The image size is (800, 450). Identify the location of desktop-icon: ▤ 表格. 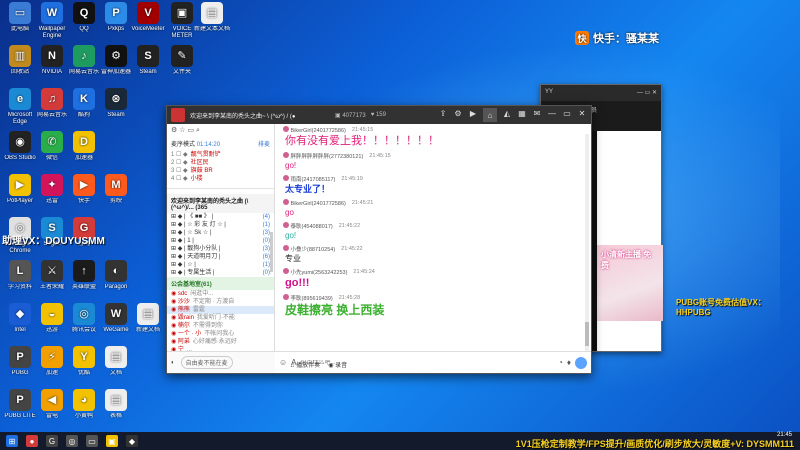
(116, 408).